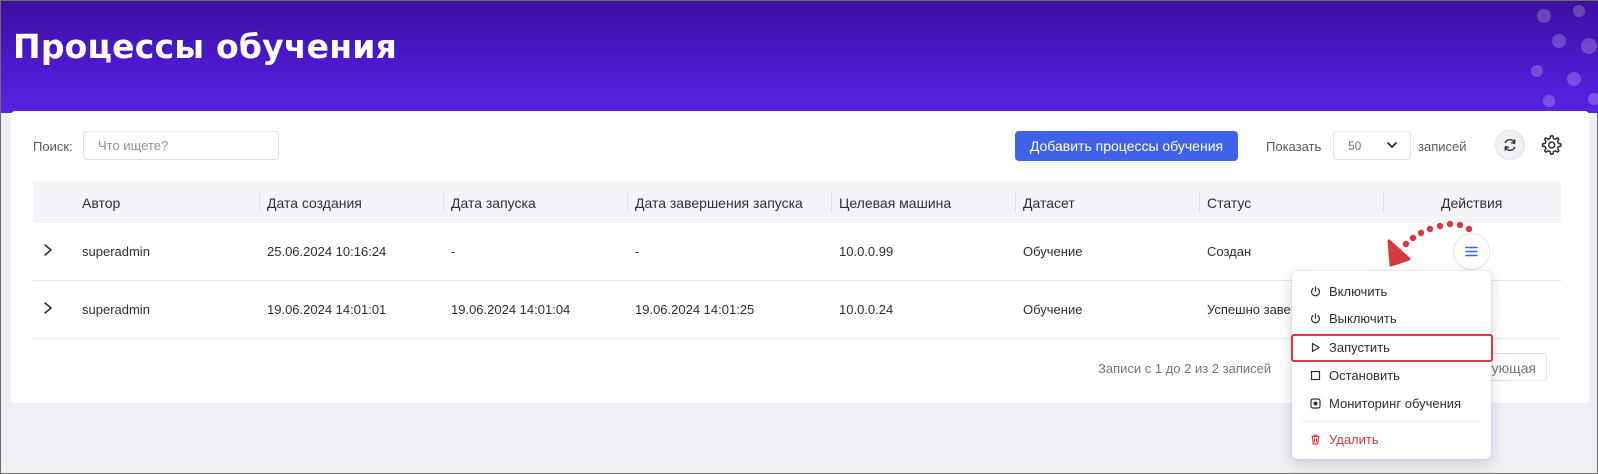 The height and width of the screenshot is (474, 1598). Describe the element at coordinates (866, 251) in the screenshot. I see `cell-machine: 10.0.0.99` at that location.